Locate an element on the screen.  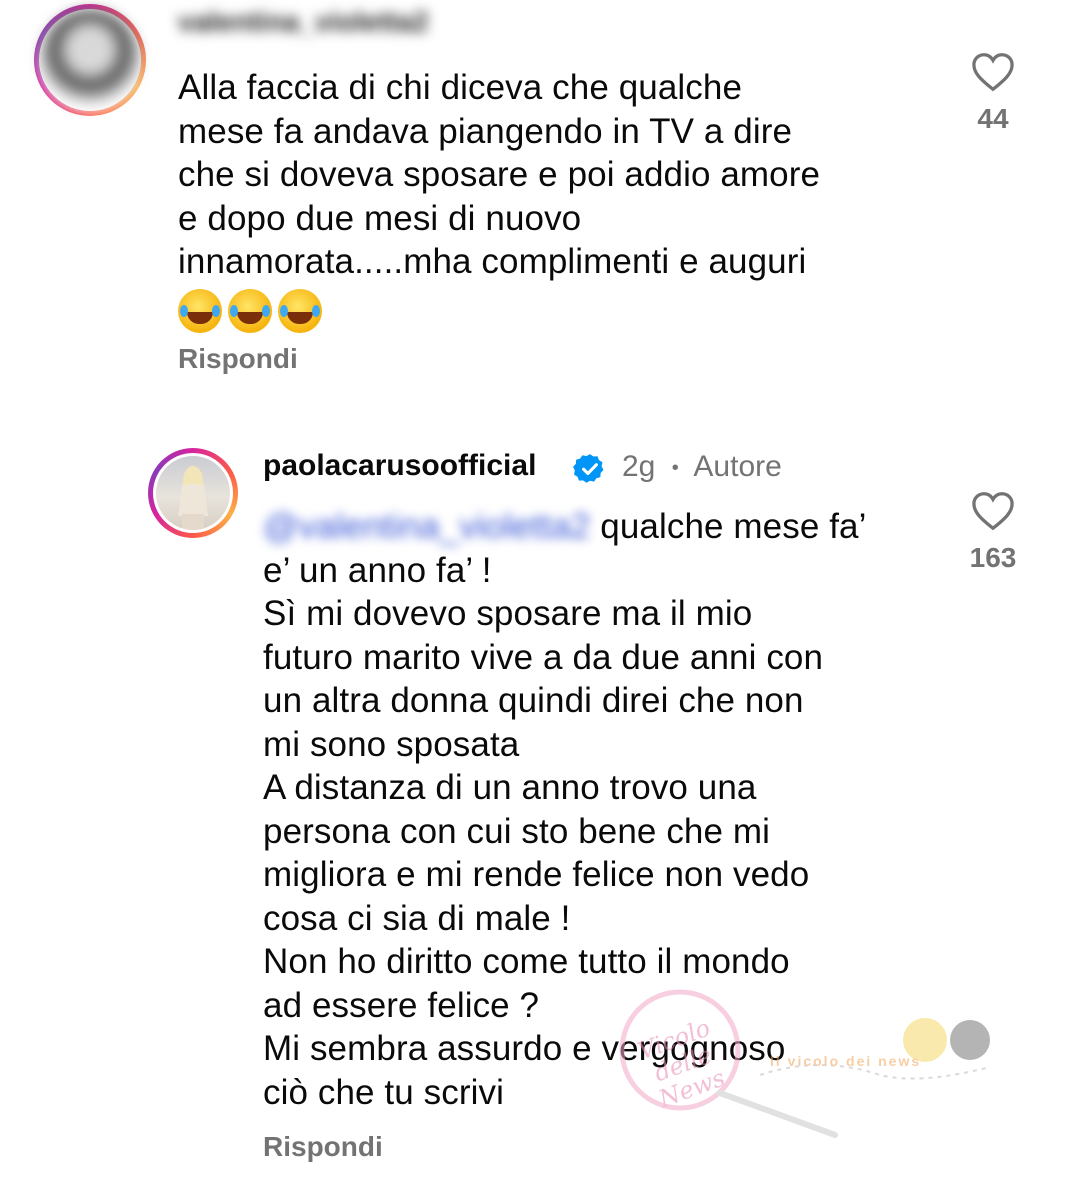
comment-2-line: e’ un anno fa’ ! is located at coordinates (377, 570).